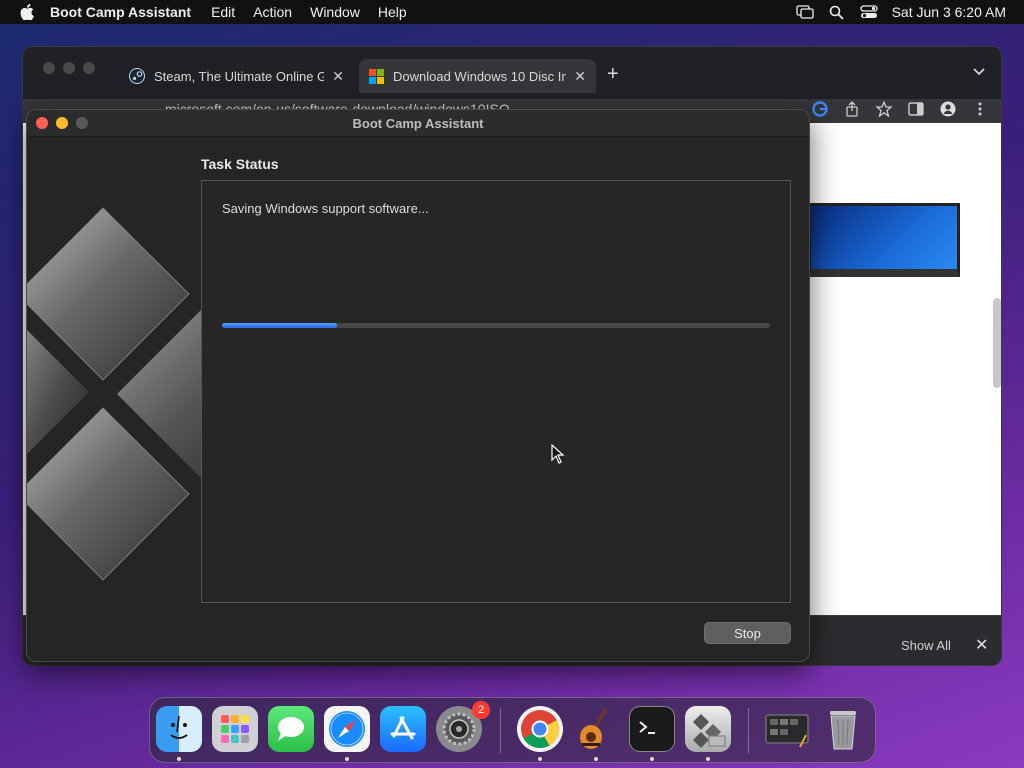 The image size is (1024, 768). I want to click on window-title: Boot Camp Assistant, so click(418, 123).